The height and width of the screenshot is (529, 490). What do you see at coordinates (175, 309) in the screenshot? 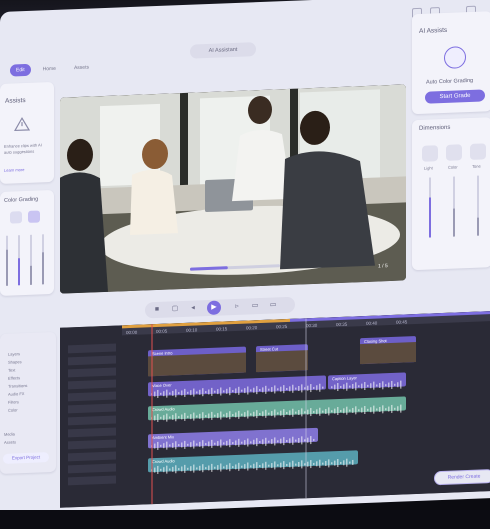
I see `frame-icon: ▢` at bounding box center [175, 309].